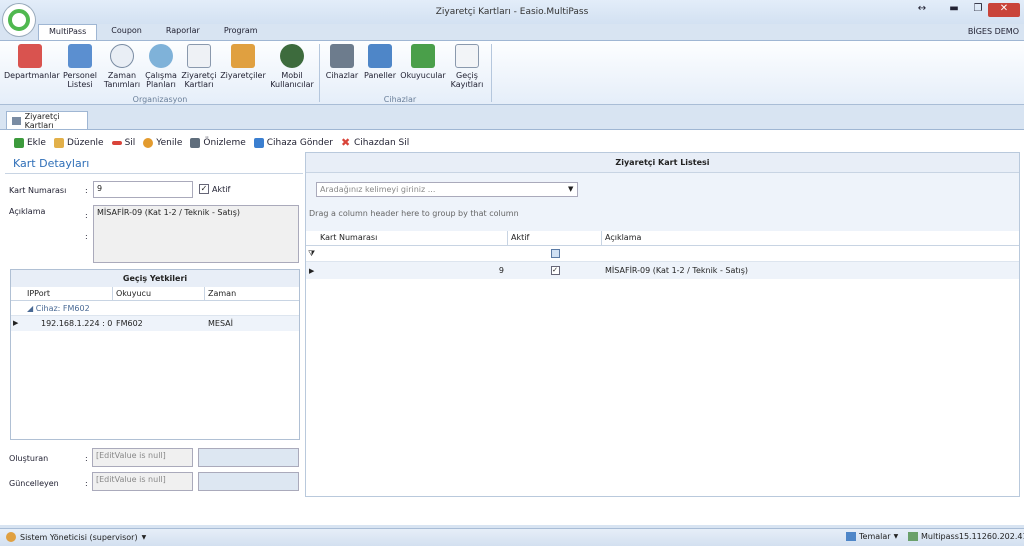 This screenshot has height=546, width=1024. I want to click on card-icon, so click(16, 120).